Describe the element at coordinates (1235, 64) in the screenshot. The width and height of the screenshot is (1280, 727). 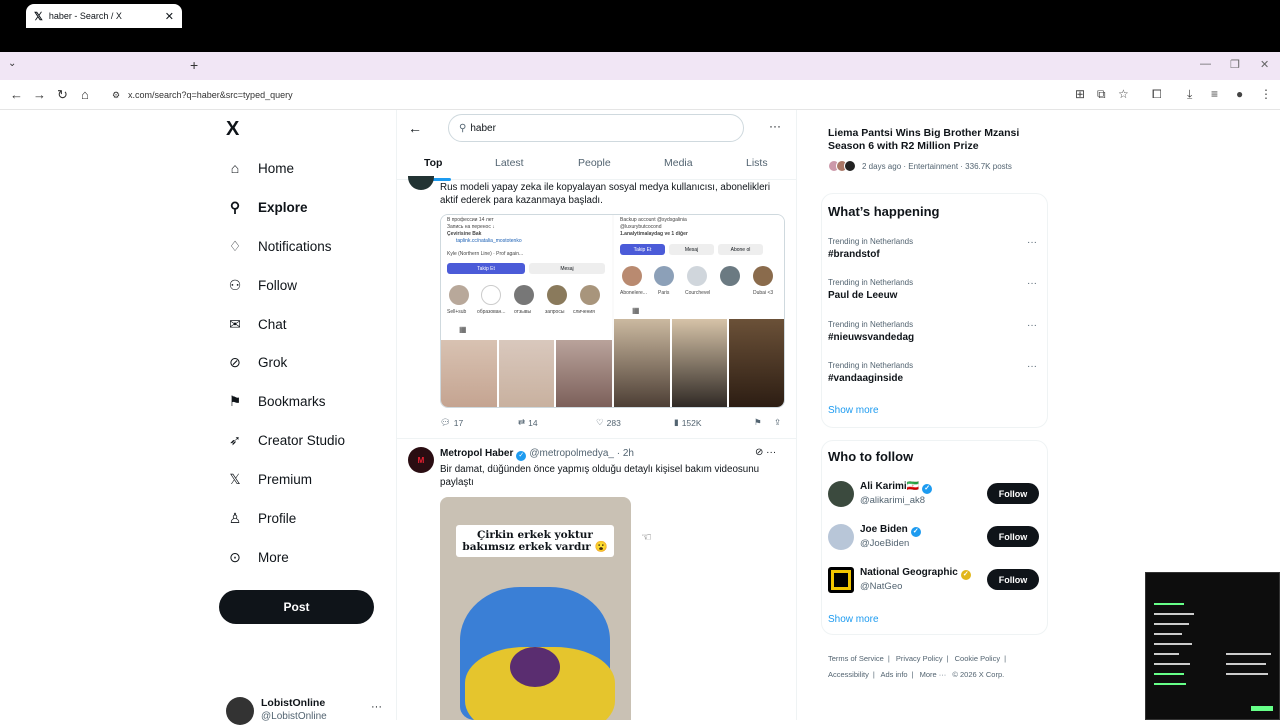
I see `restore-icon: ❐` at that location.